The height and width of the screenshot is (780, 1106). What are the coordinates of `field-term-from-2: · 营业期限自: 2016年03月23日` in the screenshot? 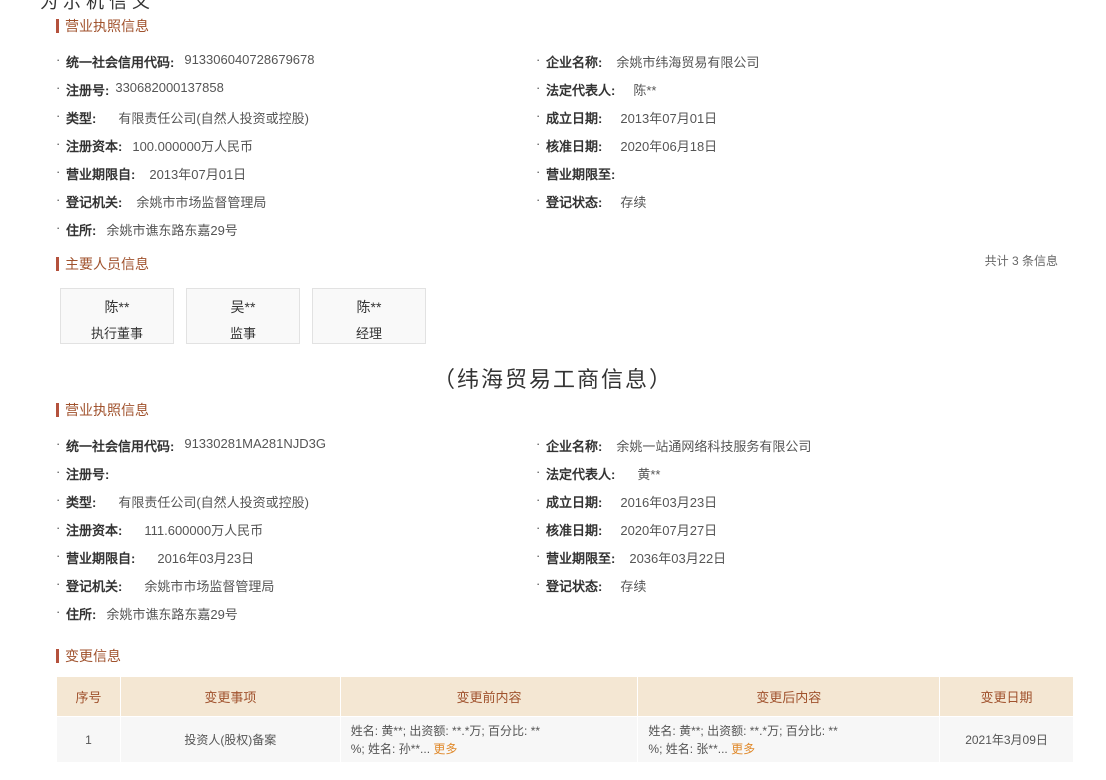 It's located at (155, 557).